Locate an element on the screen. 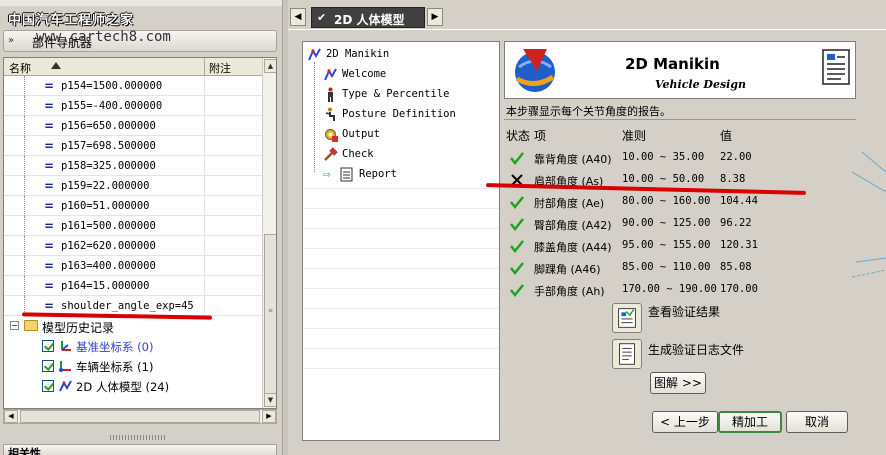  column-divider is located at coordinates (204, 67).